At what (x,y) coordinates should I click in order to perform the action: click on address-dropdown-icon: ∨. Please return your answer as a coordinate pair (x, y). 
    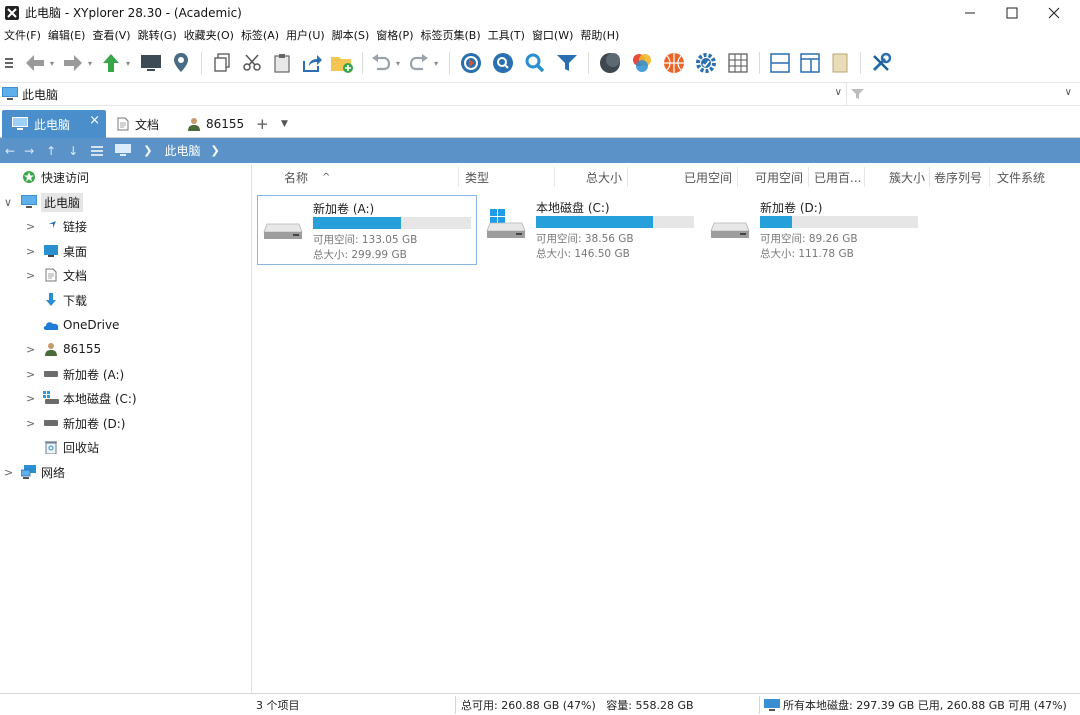
    Looking at the image, I should click on (838, 92).